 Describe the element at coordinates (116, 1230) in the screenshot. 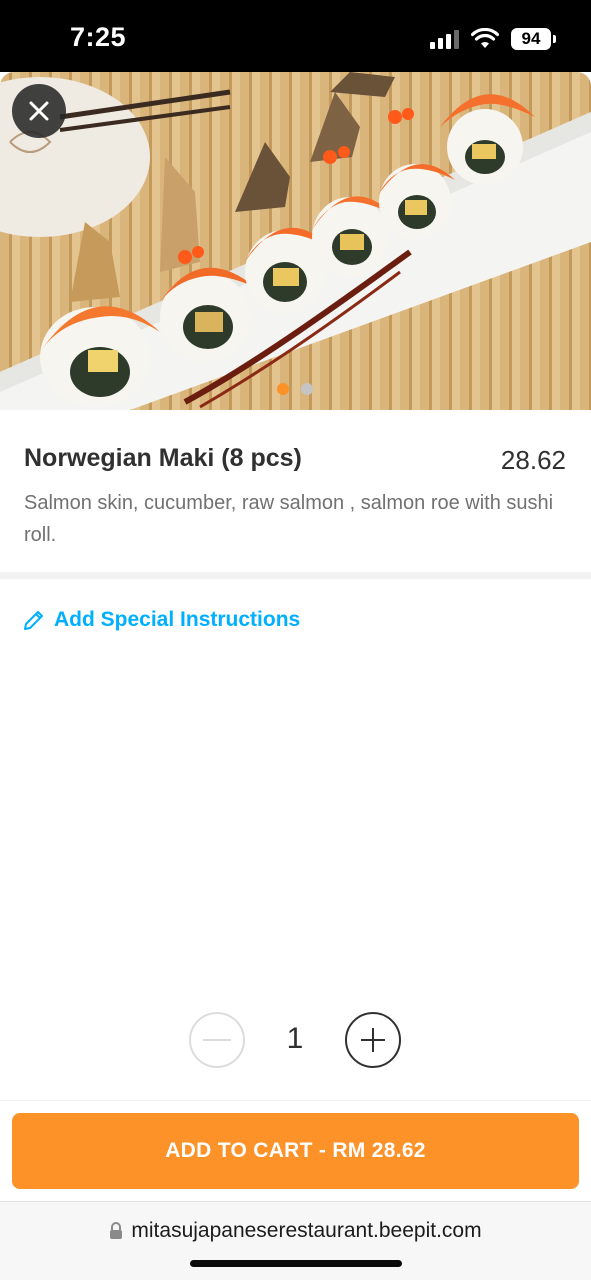

I see `lock-icon` at that location.